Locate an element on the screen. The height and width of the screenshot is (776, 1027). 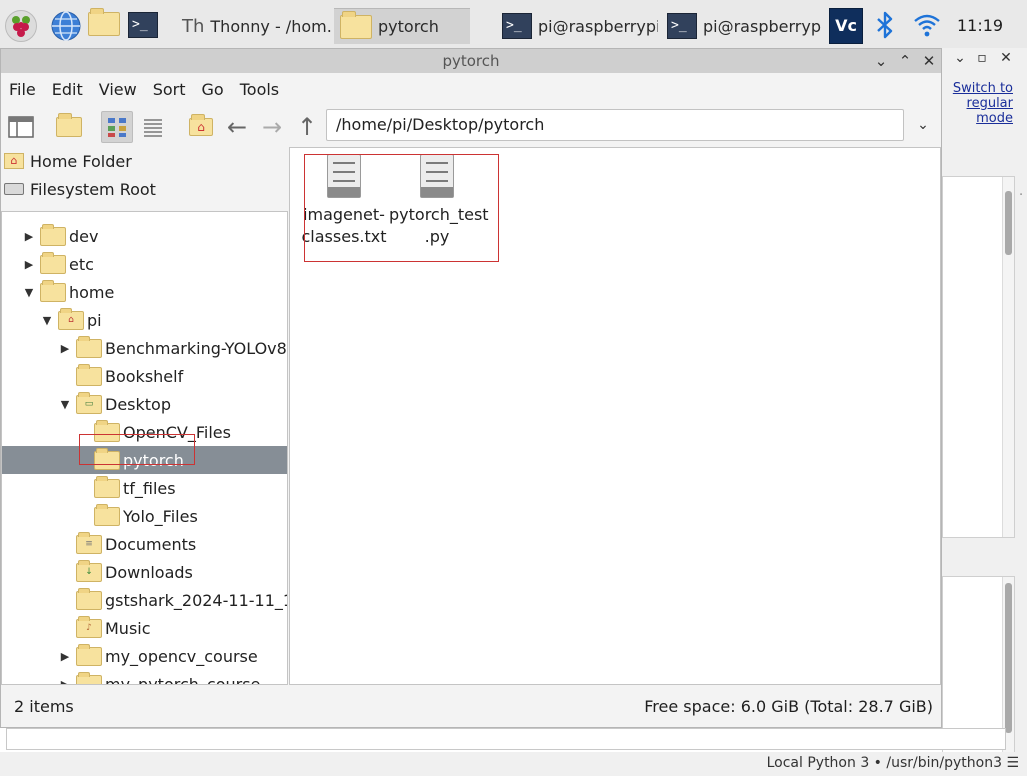
place-home-folder: ⌂ Home Folder is located at coordinates (144, 161).